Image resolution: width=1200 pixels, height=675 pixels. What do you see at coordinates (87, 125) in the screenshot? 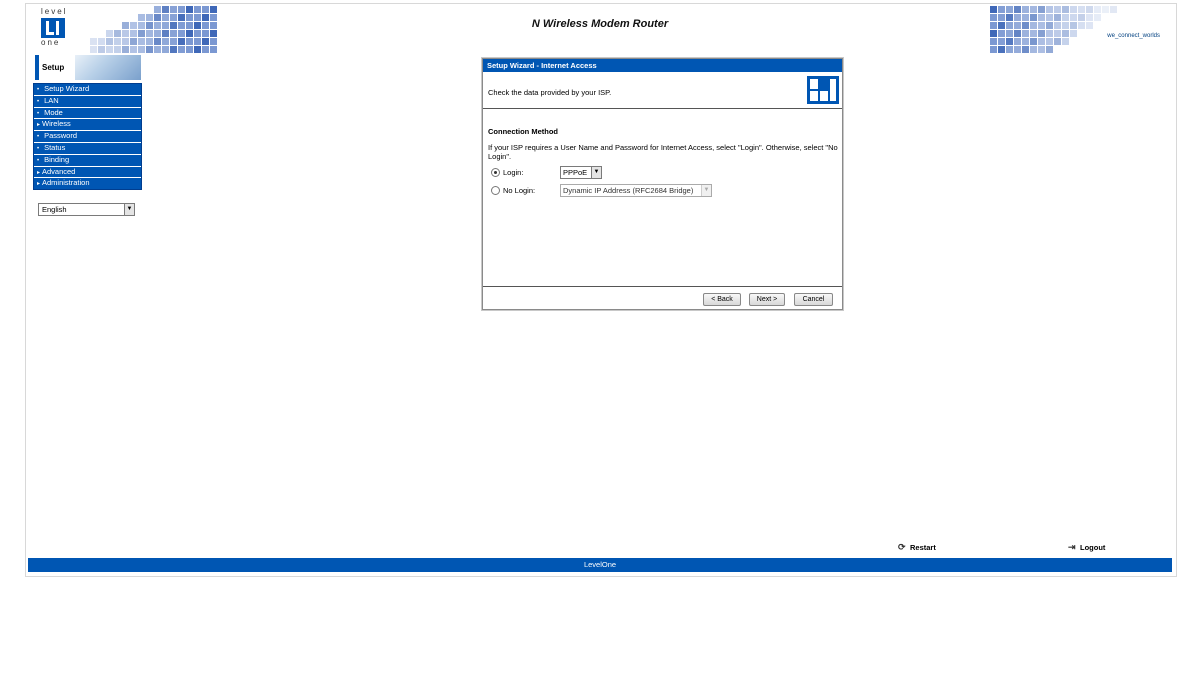
I see `sidebar-item-wireless: ▸ Wireless` at bounding box center [87, 125].